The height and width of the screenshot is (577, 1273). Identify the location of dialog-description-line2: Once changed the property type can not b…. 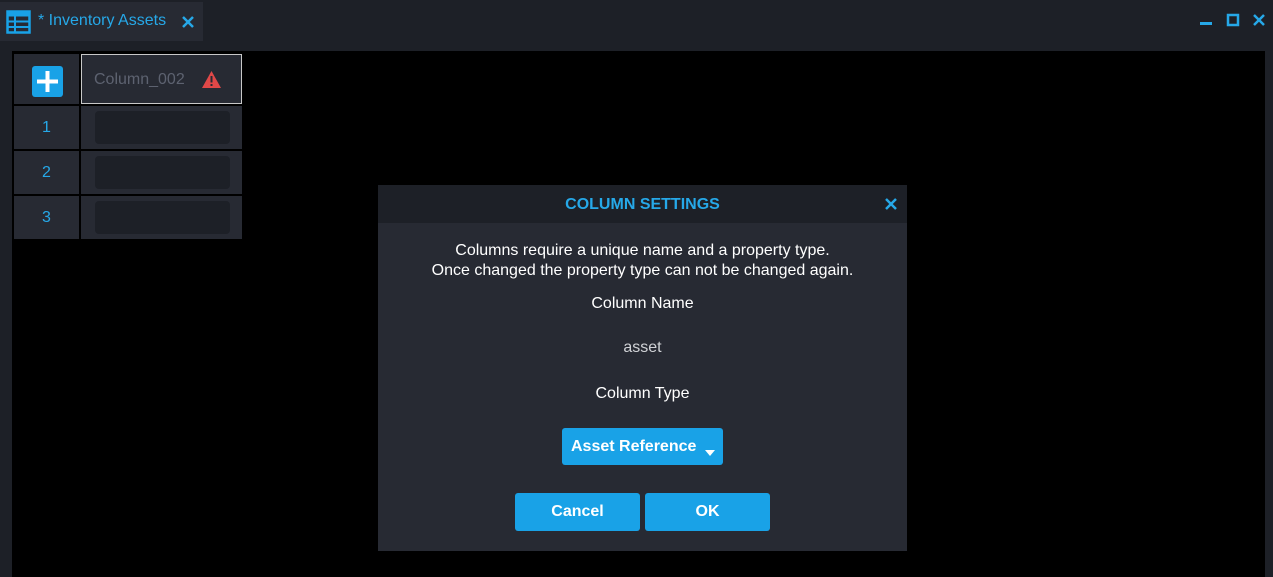
(642, 270).